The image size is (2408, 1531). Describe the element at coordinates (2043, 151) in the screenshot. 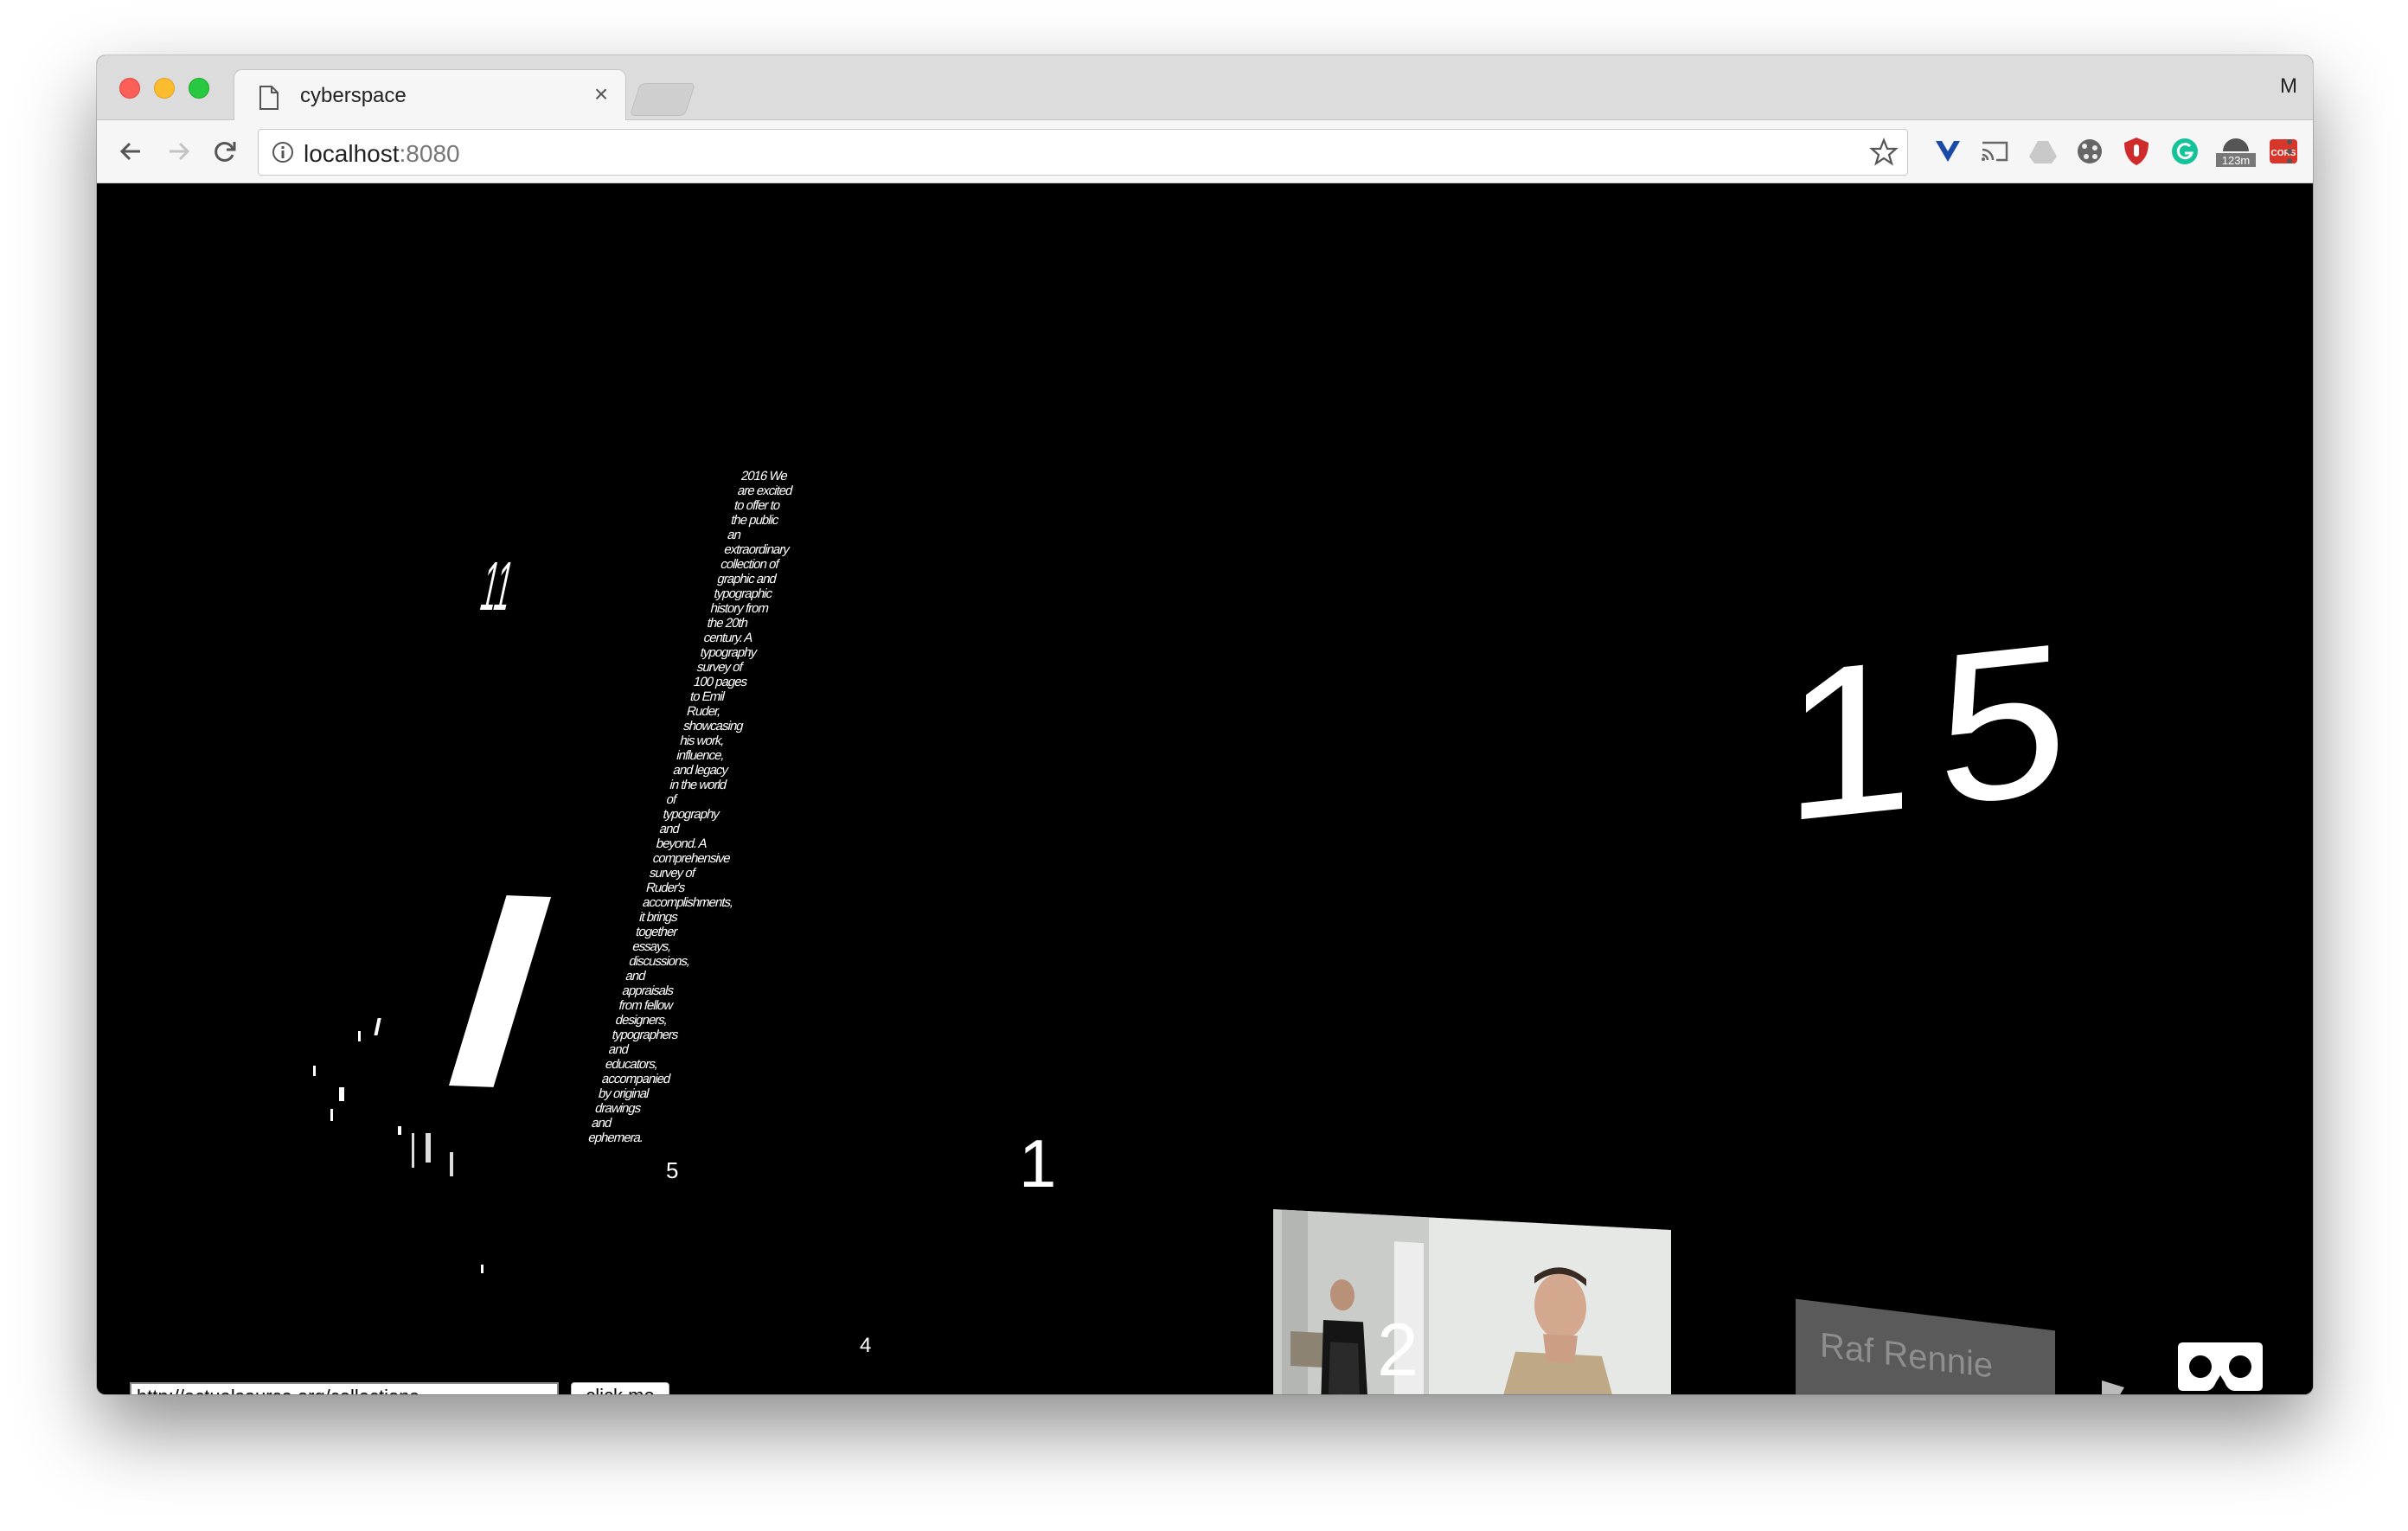

I see `drive-icon` at that location.